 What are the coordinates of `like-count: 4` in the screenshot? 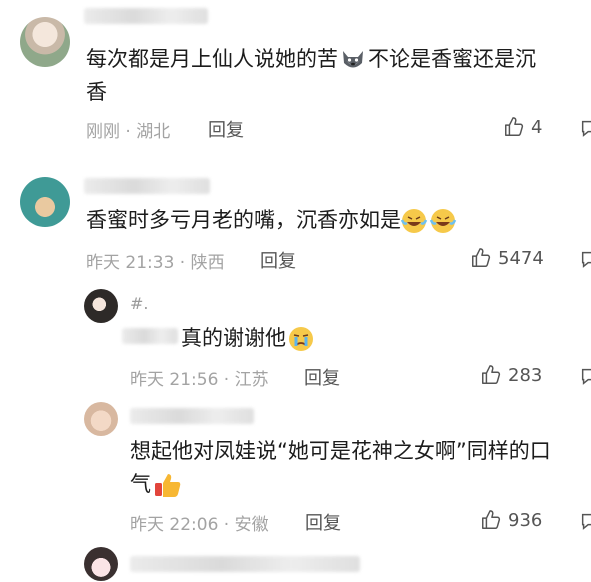 It's located at (537, 127).